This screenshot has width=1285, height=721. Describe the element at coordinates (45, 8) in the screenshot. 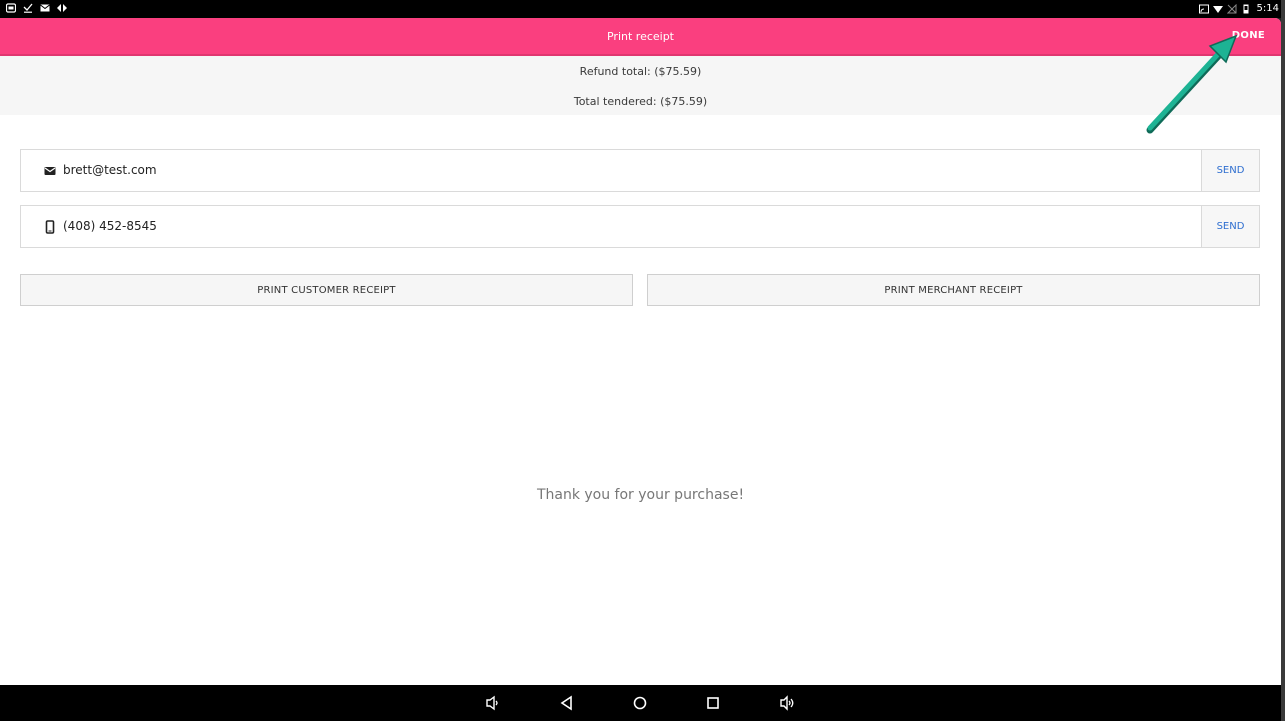

I see `mail-icon` at that location.